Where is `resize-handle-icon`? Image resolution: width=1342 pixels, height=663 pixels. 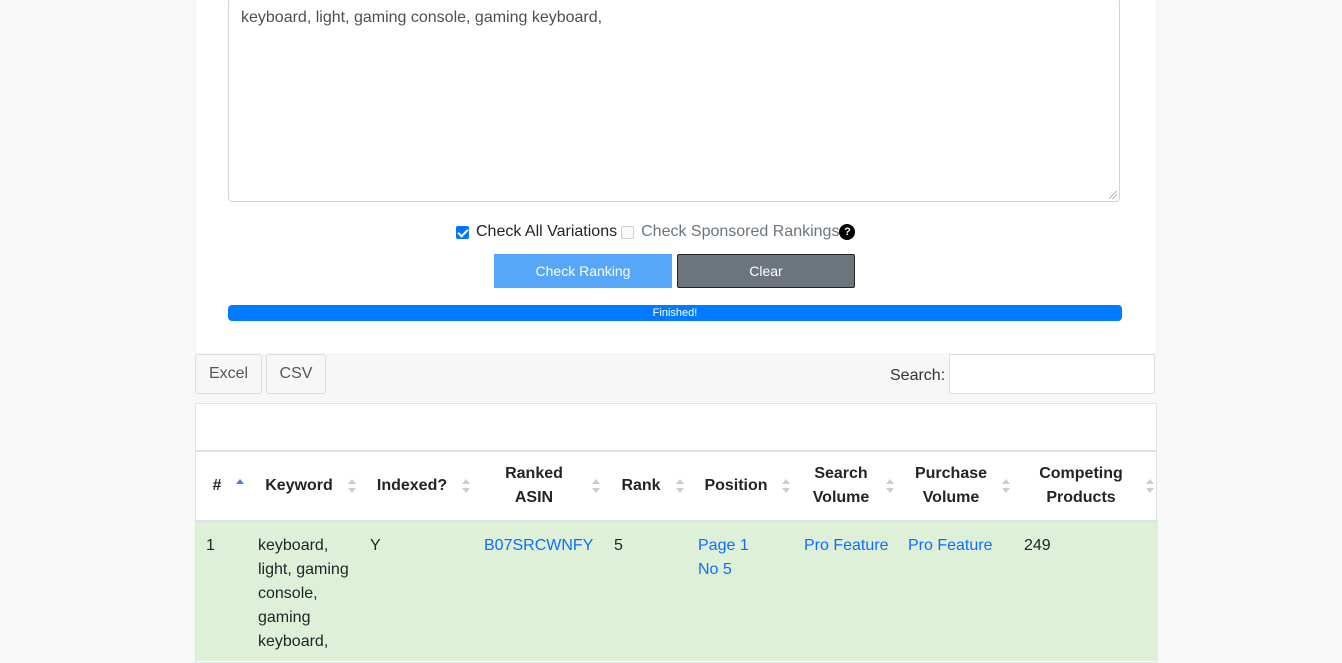
resize-handle-icon is located at coordinates (1113, 195).